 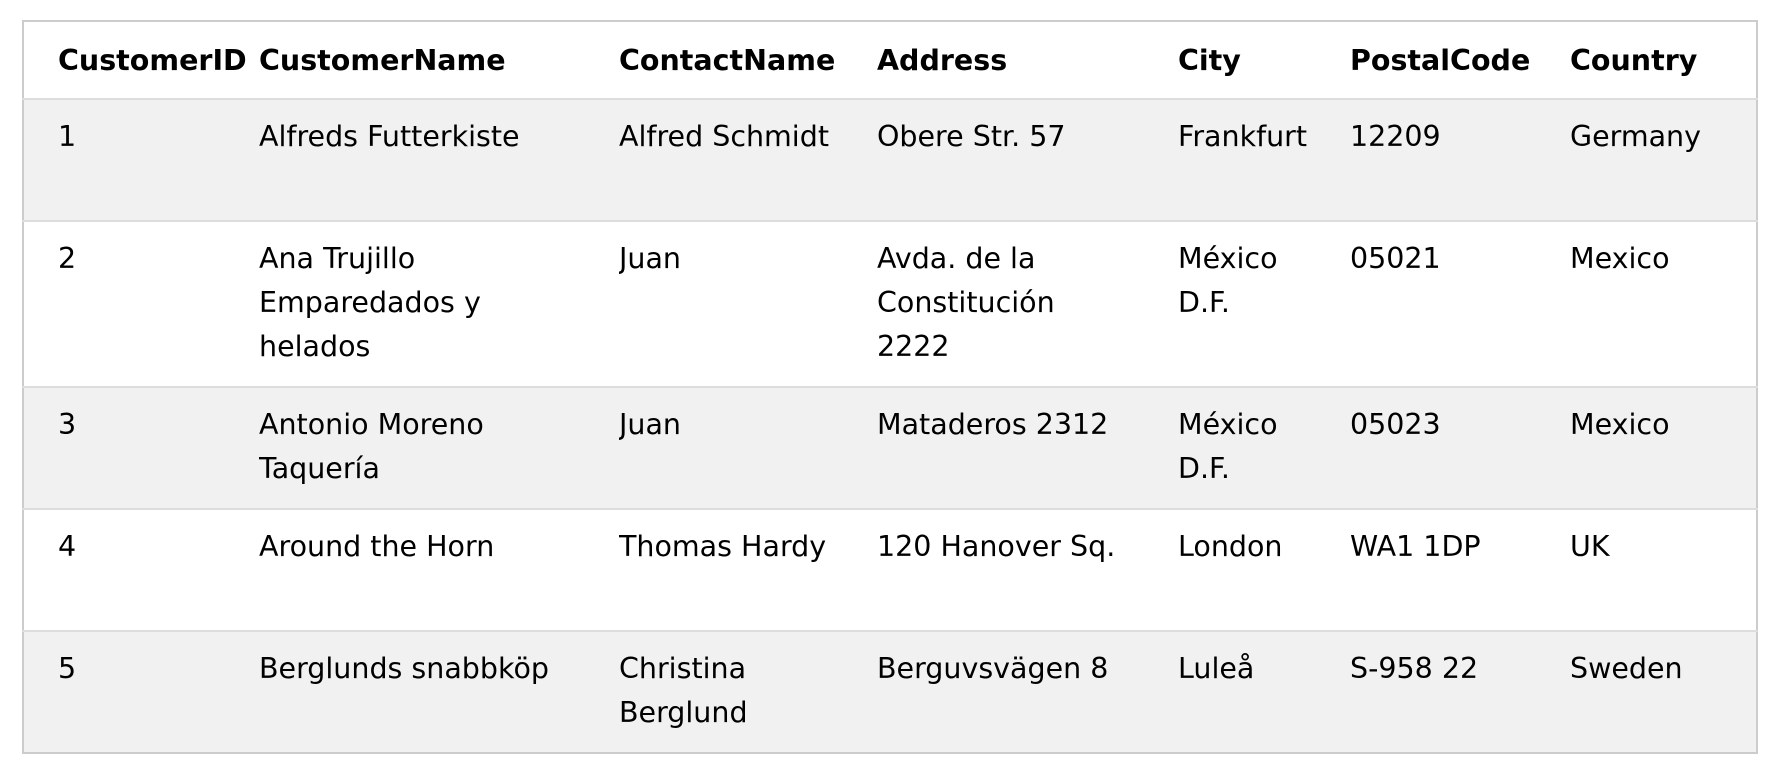 What do you see at coordinates (724, 136) in the screenshot?
I see `cell-contact-name: Alfred Schmidt` at bounding box center [724, 136].